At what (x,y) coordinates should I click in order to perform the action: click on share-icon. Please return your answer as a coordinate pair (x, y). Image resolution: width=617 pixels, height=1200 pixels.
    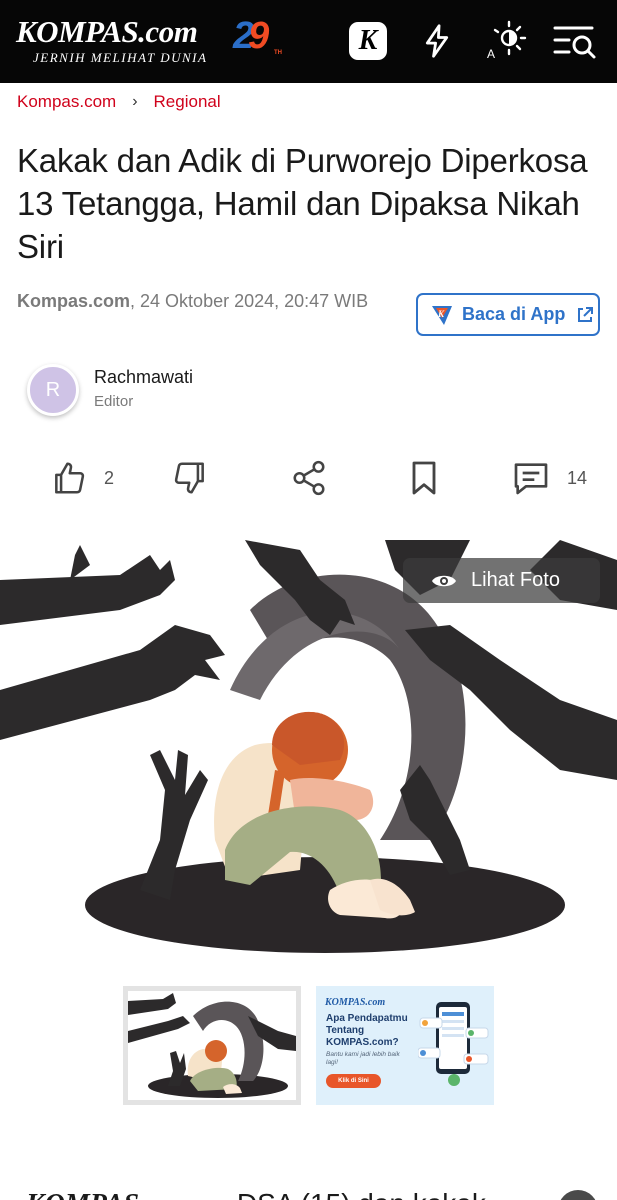
    Looking at the image, I should click on (309, 478).